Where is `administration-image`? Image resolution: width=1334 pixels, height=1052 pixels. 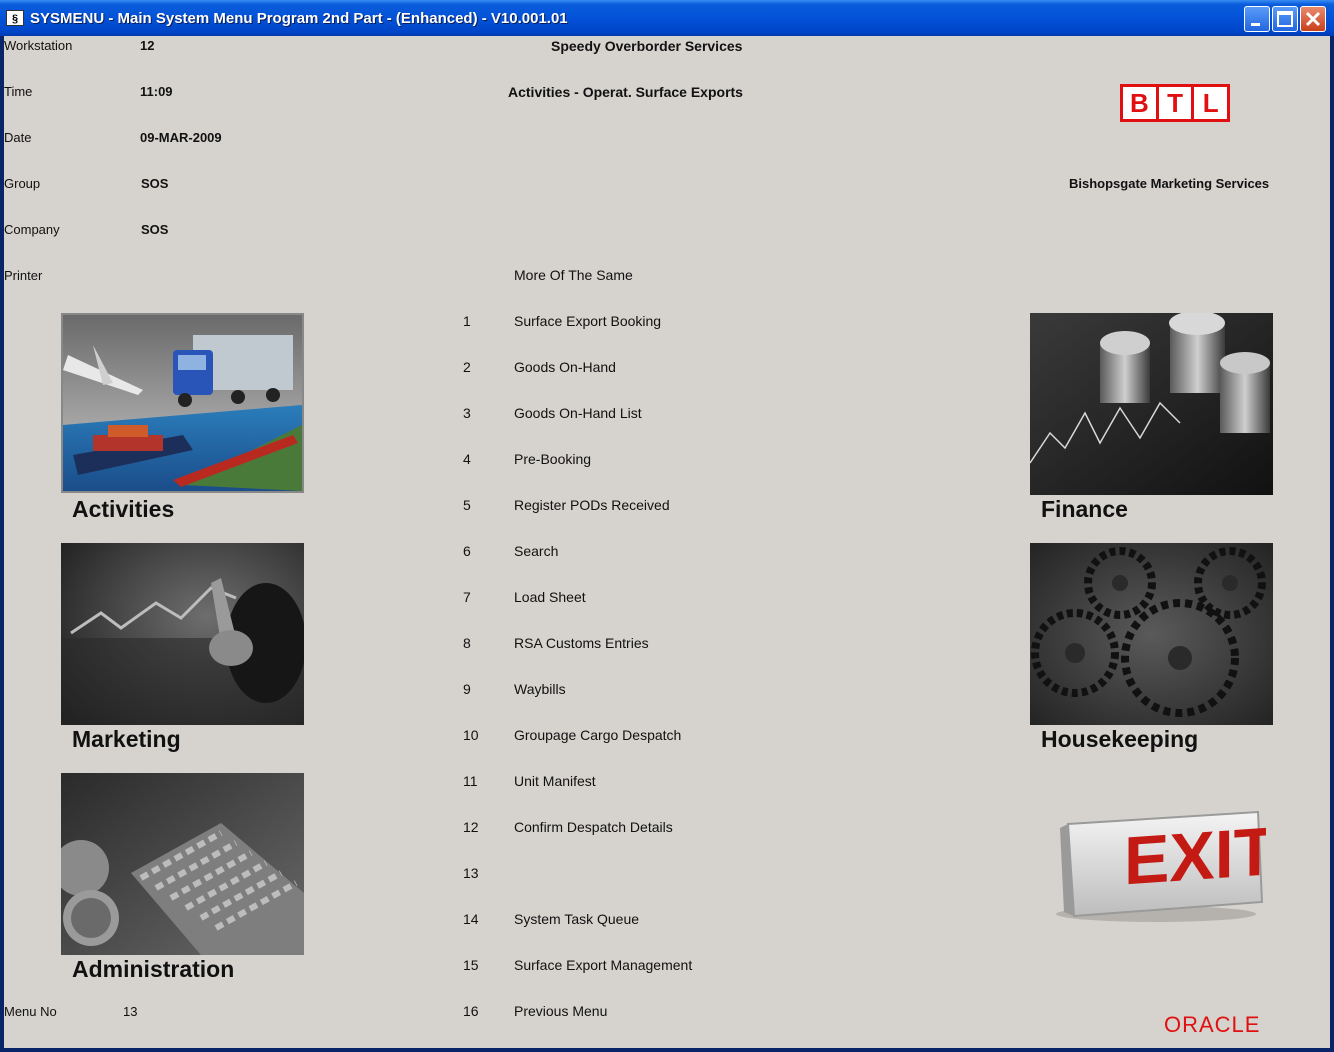
administration-image is located at coordinates (182, 864).